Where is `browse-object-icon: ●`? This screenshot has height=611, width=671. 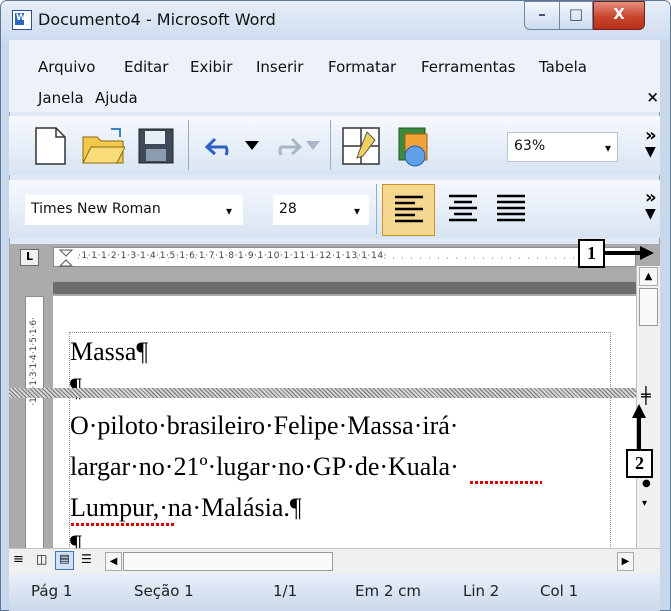 browse-object-icon: ● is located at coordinates (646, 483).